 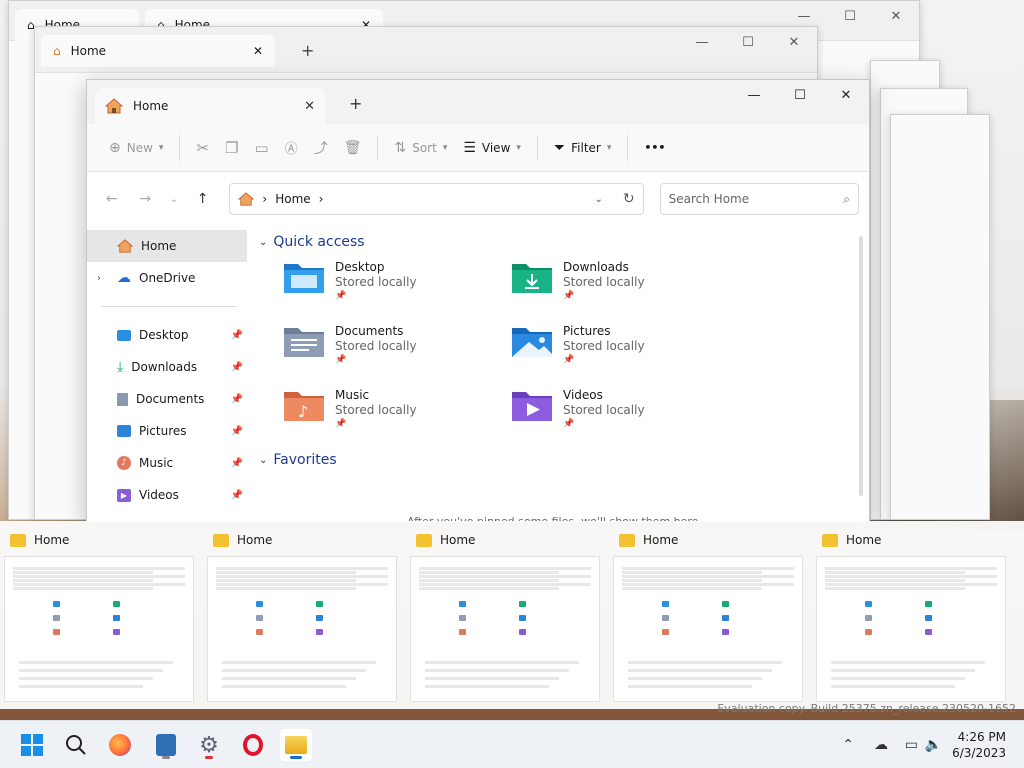 I want to click on pictures-folder-icon, so click(x=532, y=342).